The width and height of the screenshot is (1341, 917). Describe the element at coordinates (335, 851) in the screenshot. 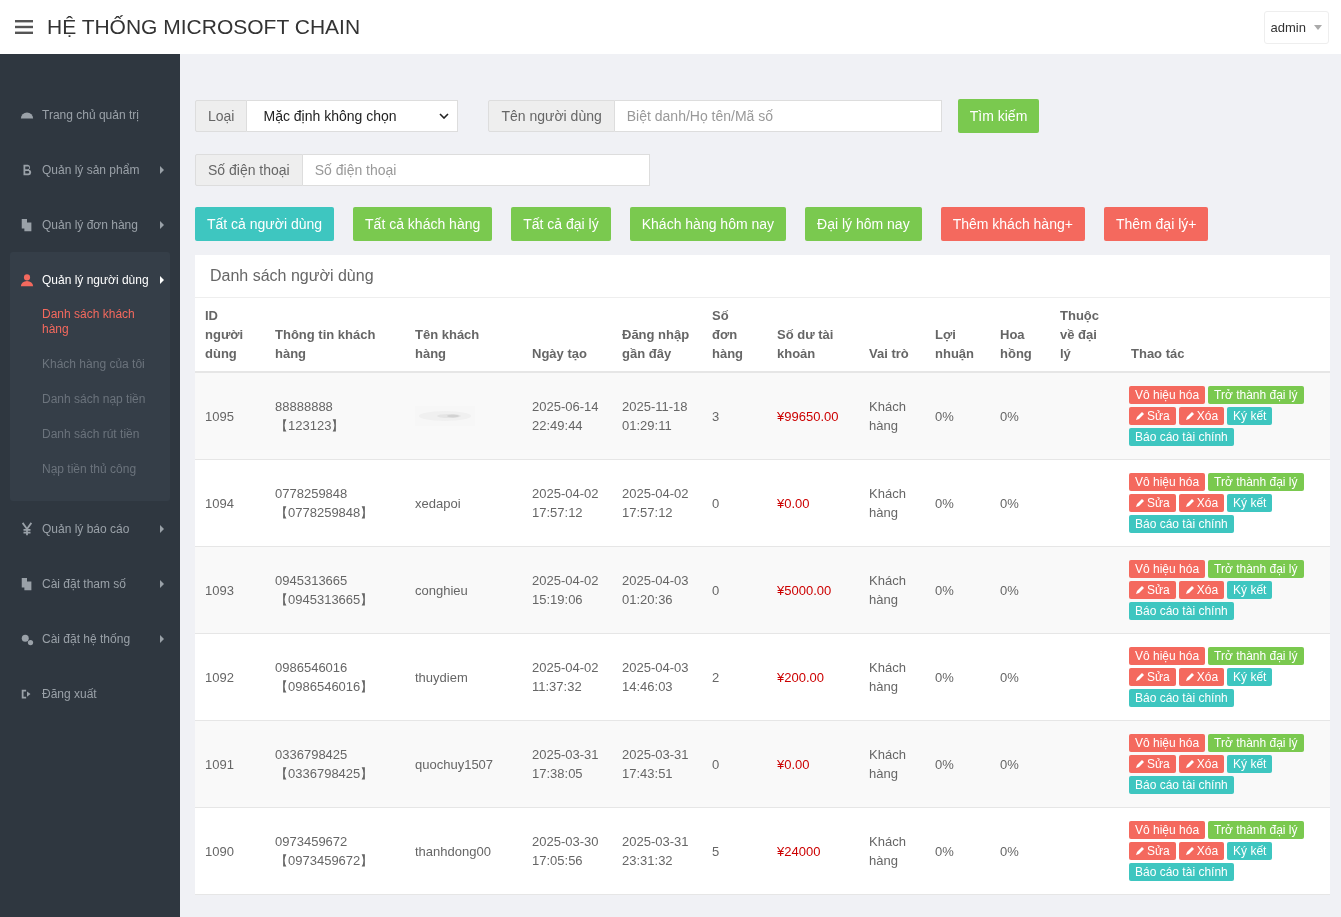

I see `table-cell: 0973459672 【0973459672】` at that location.